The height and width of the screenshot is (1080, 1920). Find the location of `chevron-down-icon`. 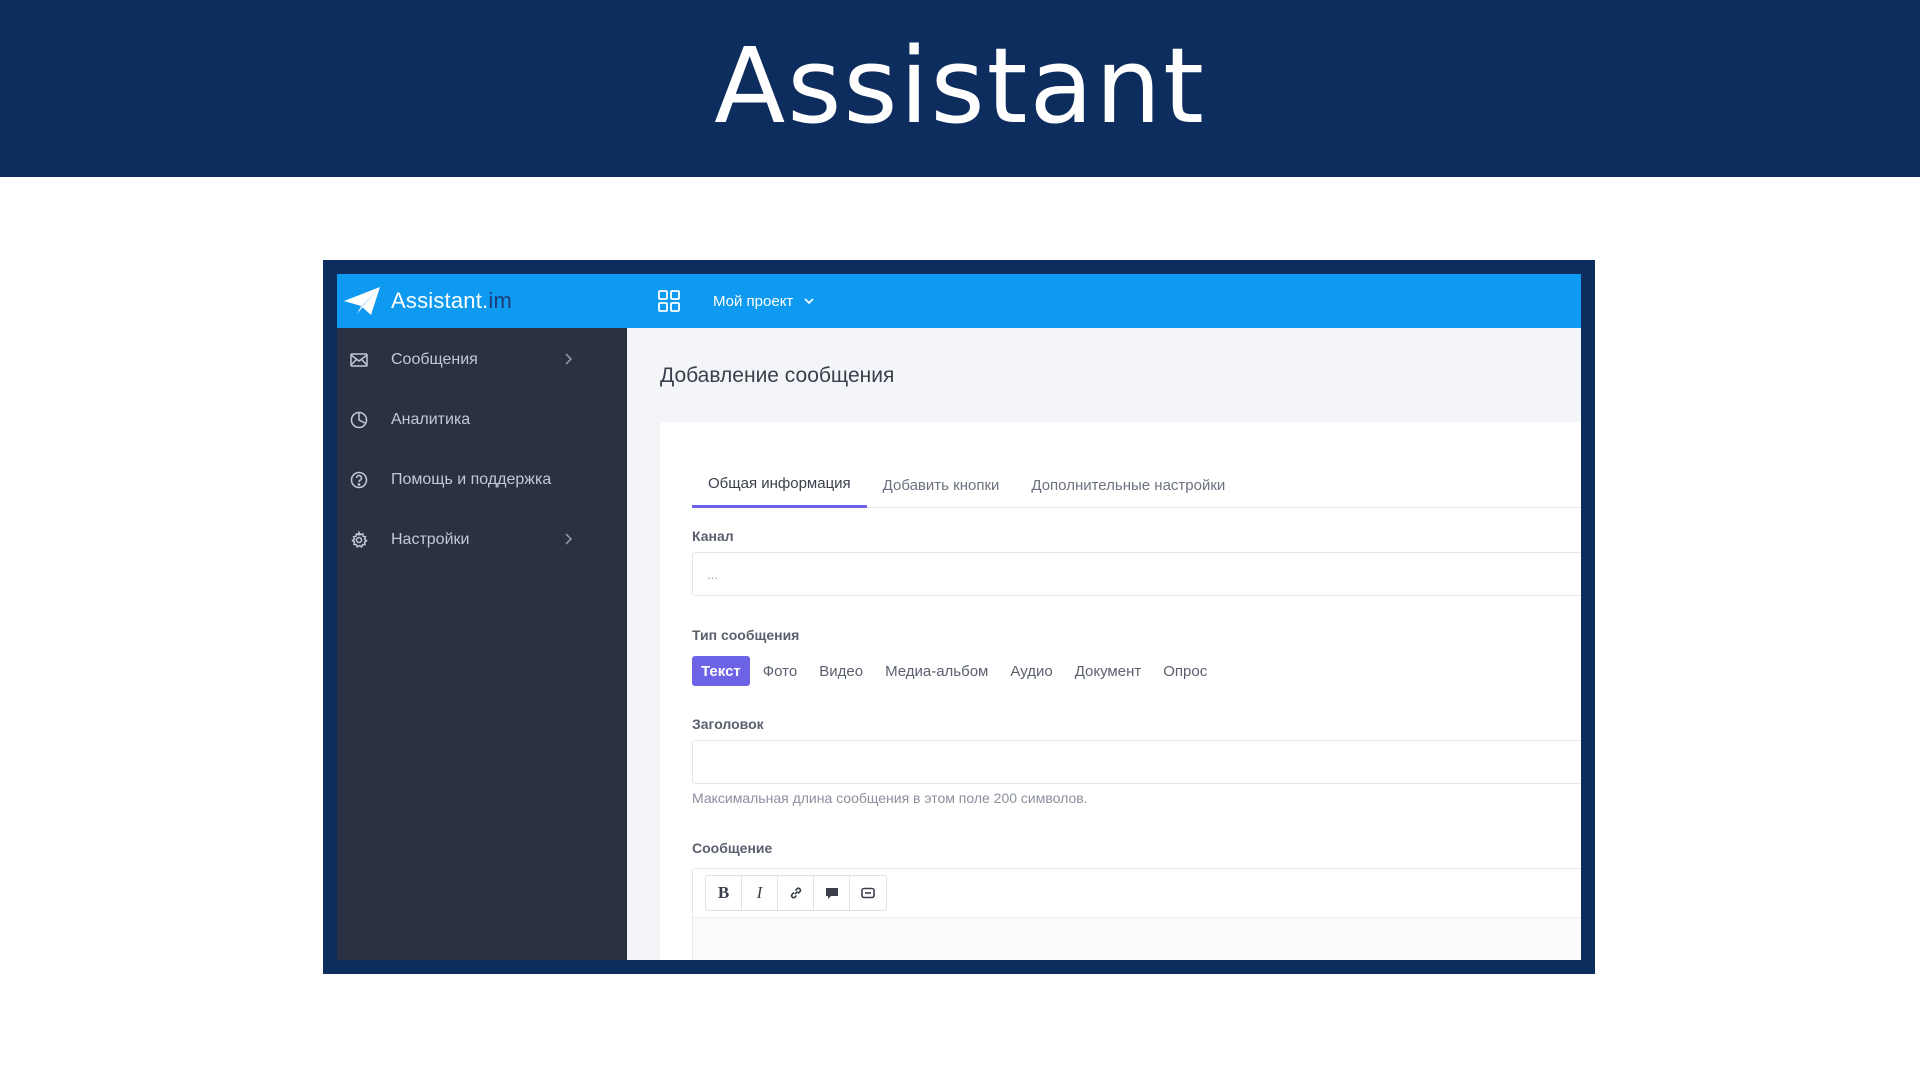

chevron-down-icon is located at coordinates (809, 301).